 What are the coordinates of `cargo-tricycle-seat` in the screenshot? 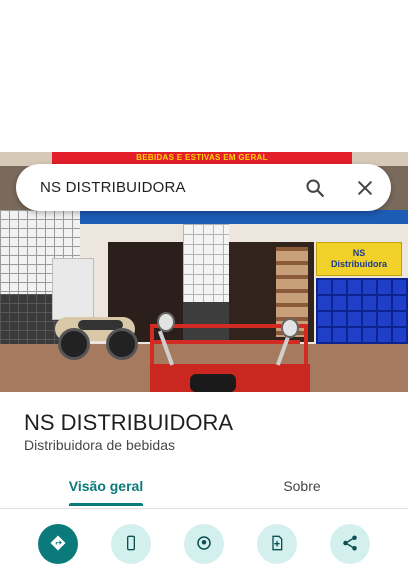 It's located at (213, 383).